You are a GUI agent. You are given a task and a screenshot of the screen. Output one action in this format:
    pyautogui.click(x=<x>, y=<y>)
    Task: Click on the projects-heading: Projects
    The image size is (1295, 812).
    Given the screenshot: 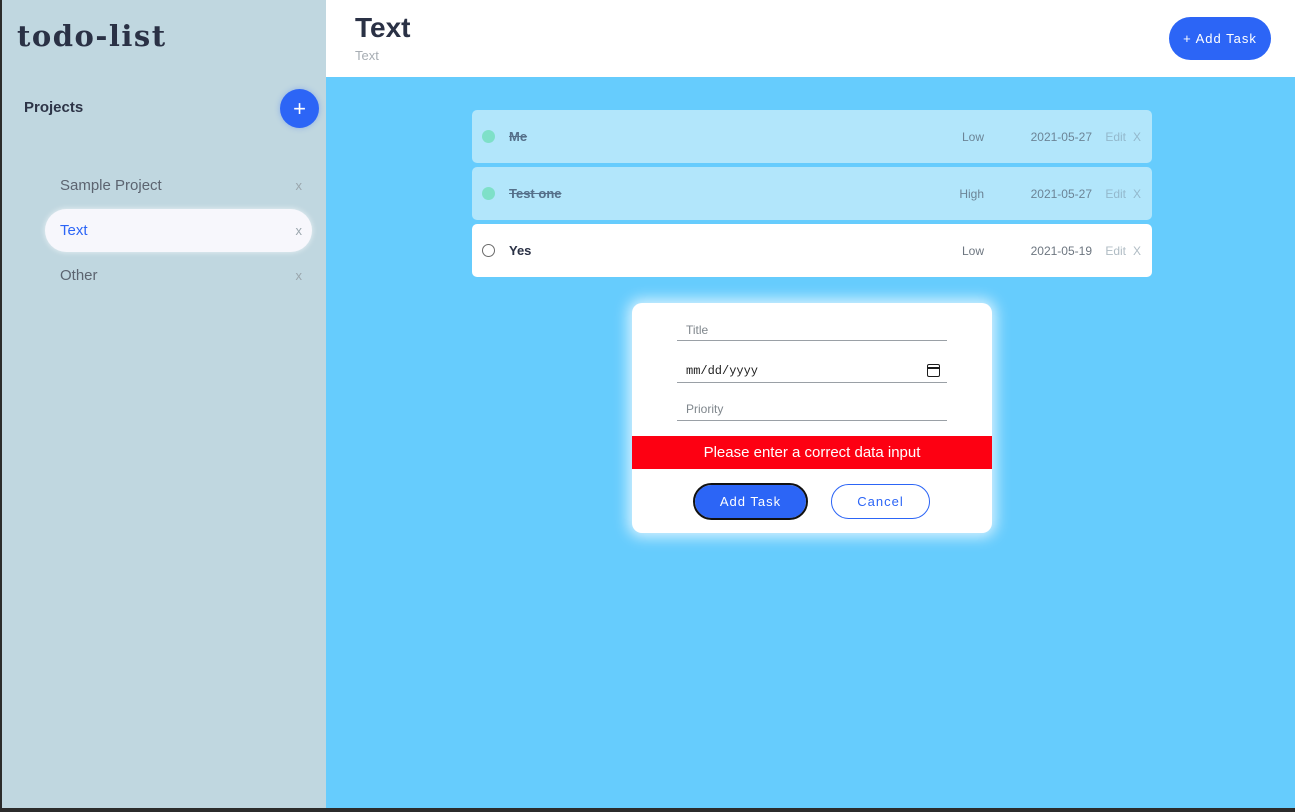 What is the action you would take?
    pyautogui.click(x=54, y=107)
    